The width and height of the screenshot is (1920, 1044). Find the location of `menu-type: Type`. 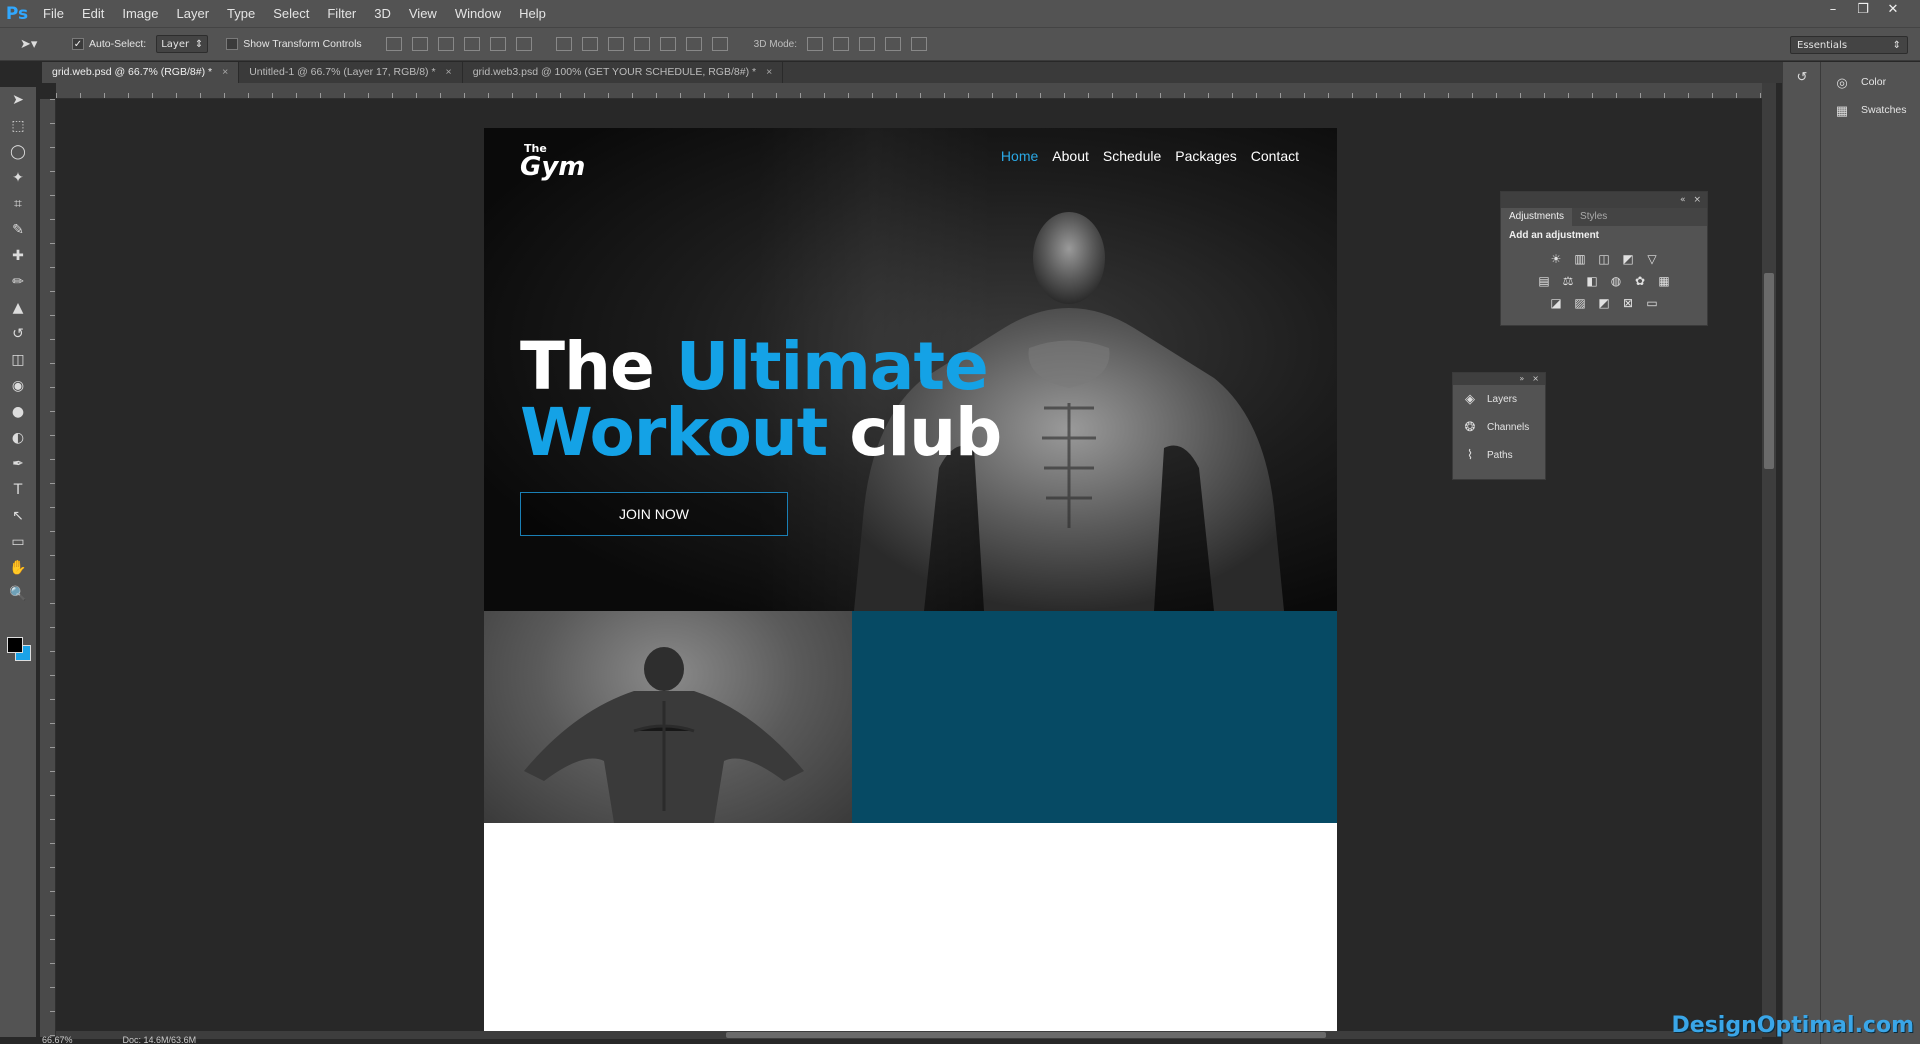

menu-type: Type is located at coordinates (241, 13).